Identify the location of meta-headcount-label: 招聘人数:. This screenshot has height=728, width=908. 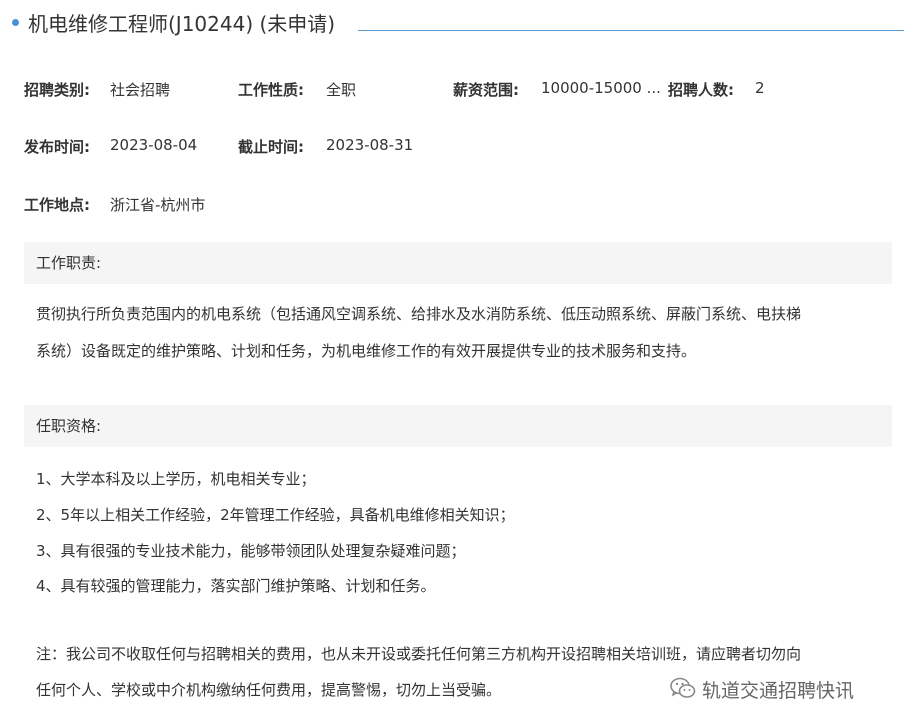
(701, 90).